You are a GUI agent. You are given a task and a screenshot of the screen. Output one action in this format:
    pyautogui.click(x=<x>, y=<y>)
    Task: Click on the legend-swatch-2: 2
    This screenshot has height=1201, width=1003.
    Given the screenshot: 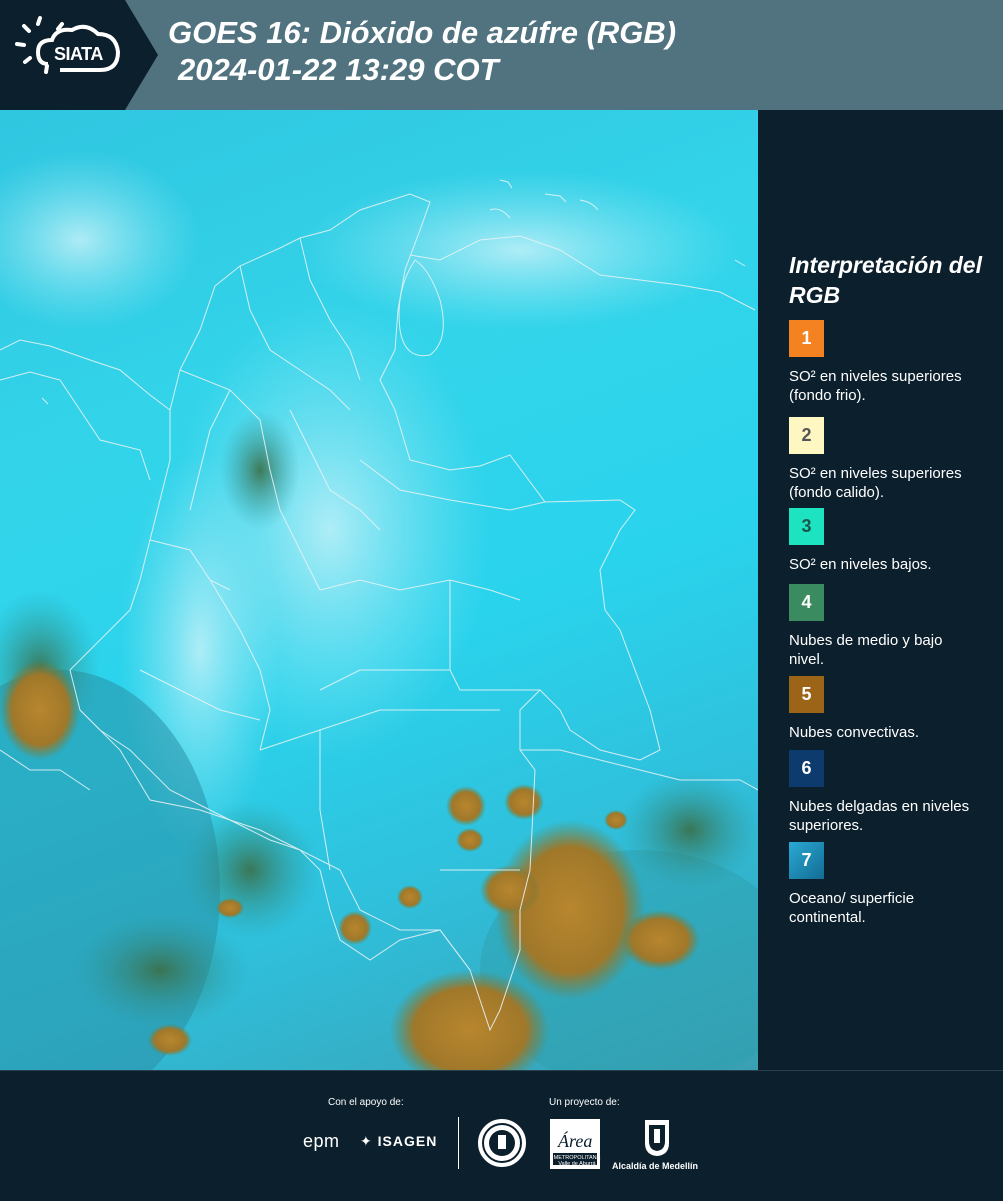 What is the action you would take?
    pyautogui.click(x=806, y=435)
    